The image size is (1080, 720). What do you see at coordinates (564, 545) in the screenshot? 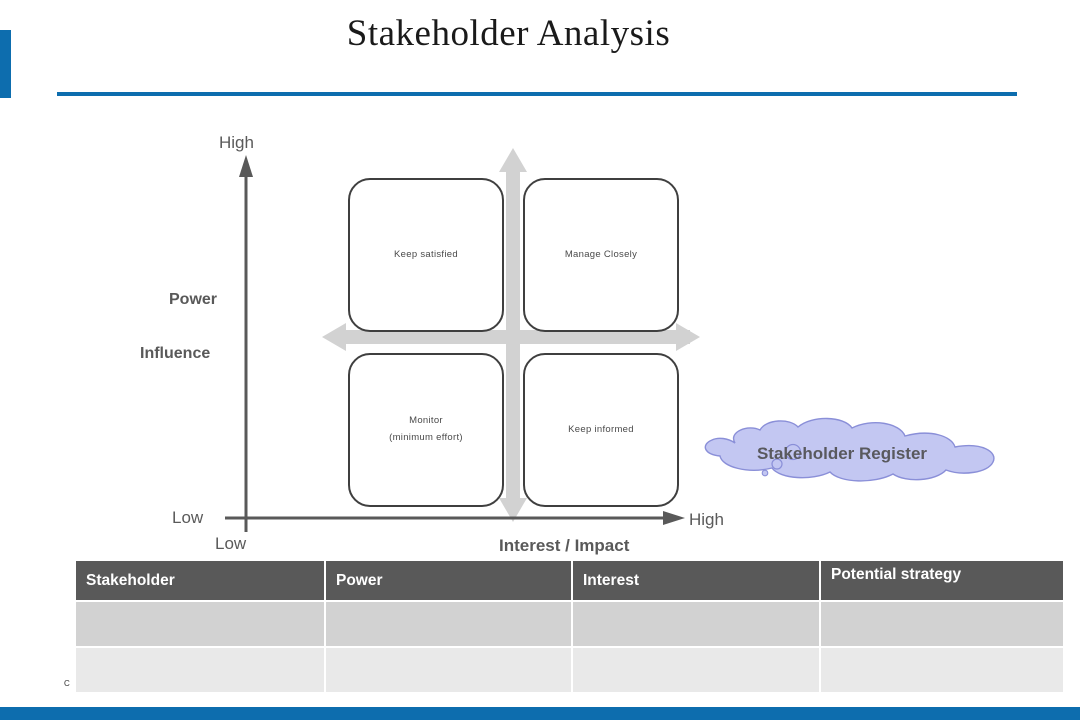
I see `x-axis-name: Interest / Impact` at bounding box center [564, 545].